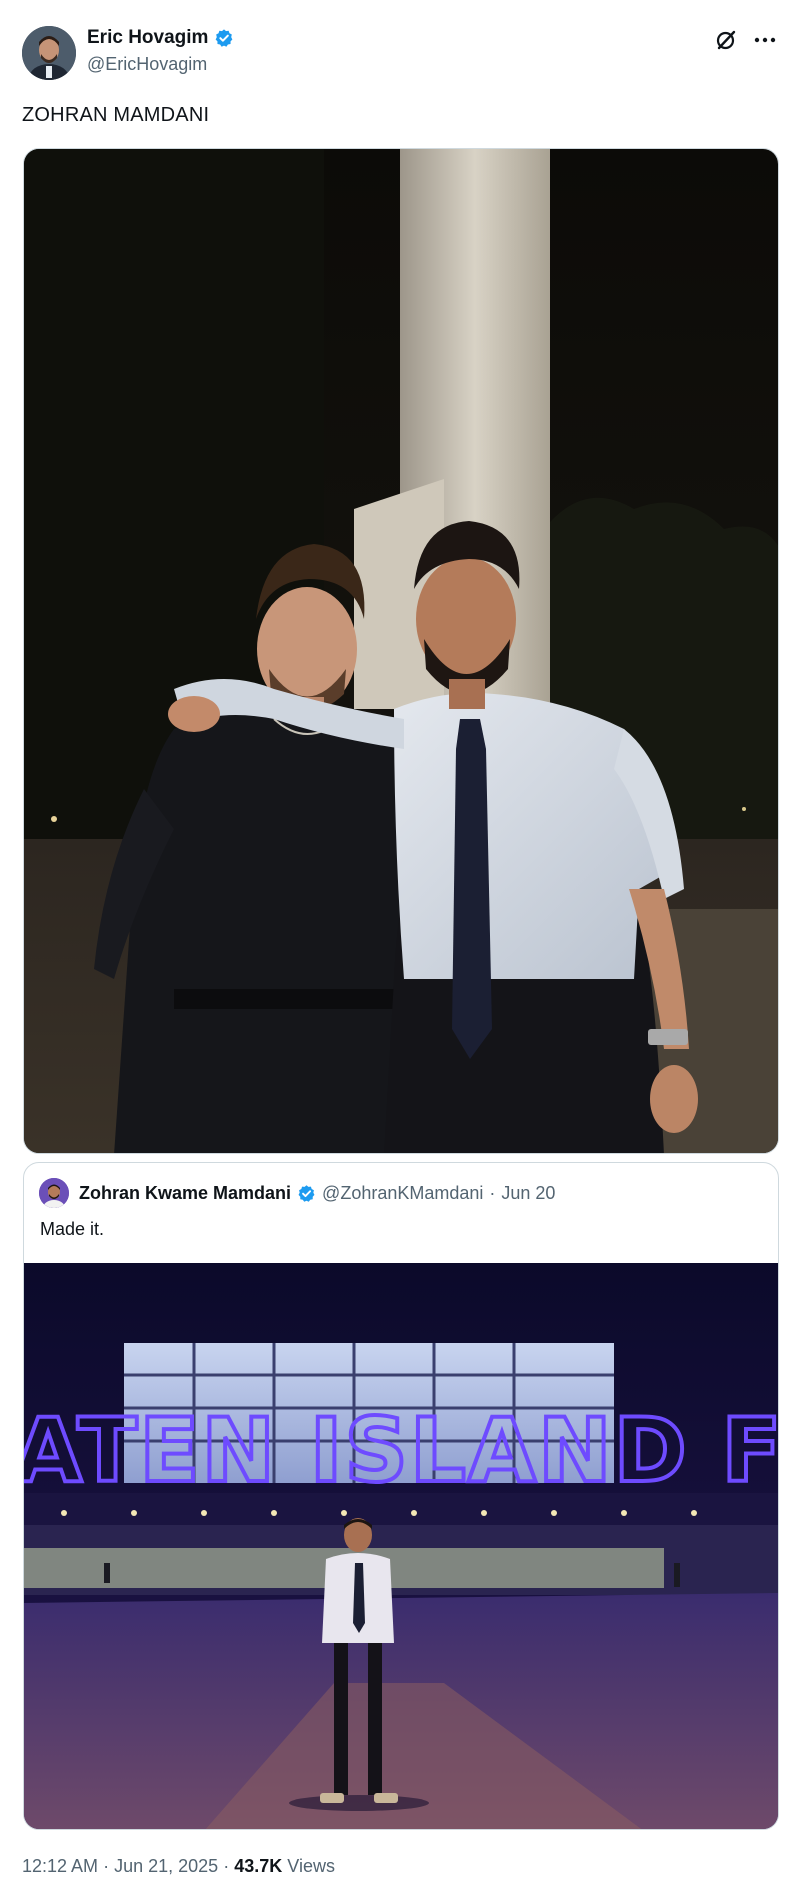 The height and width of the screenshot is (1896, 800). I want to click on more-icon, so click(765, 40).